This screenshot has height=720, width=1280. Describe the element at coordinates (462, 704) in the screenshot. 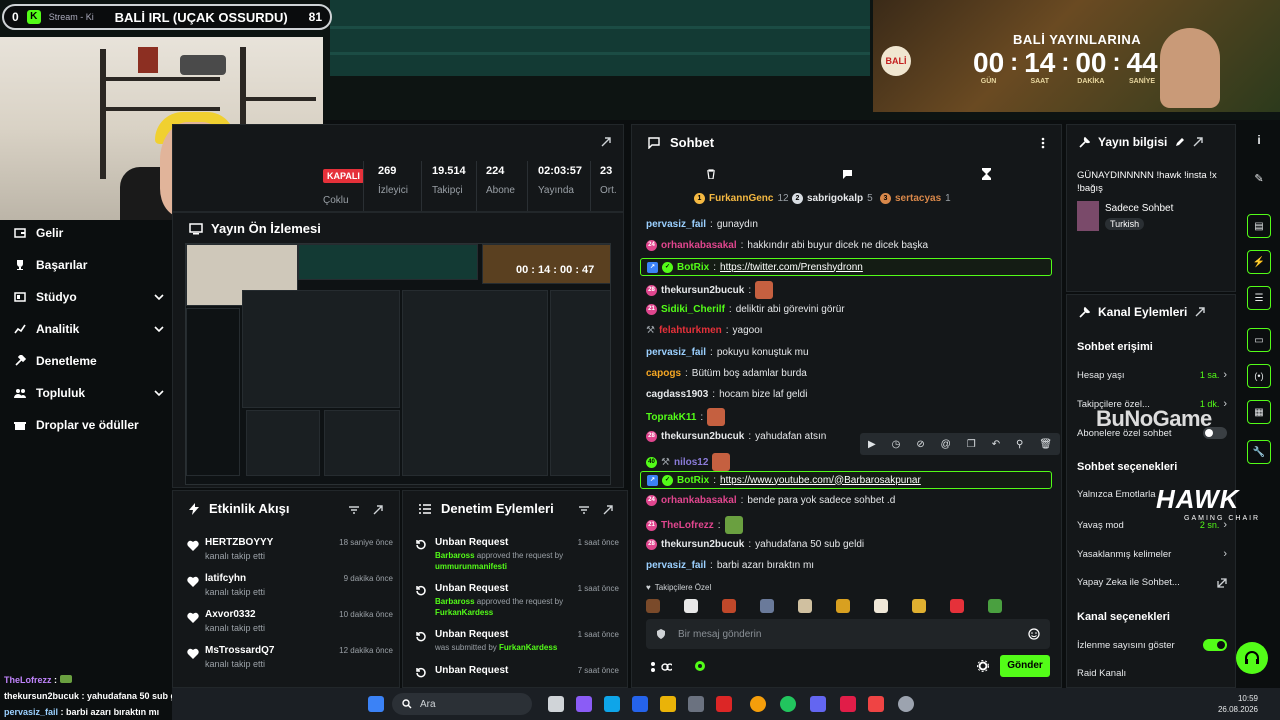

I see `taskbar-search: Ara` at that location.